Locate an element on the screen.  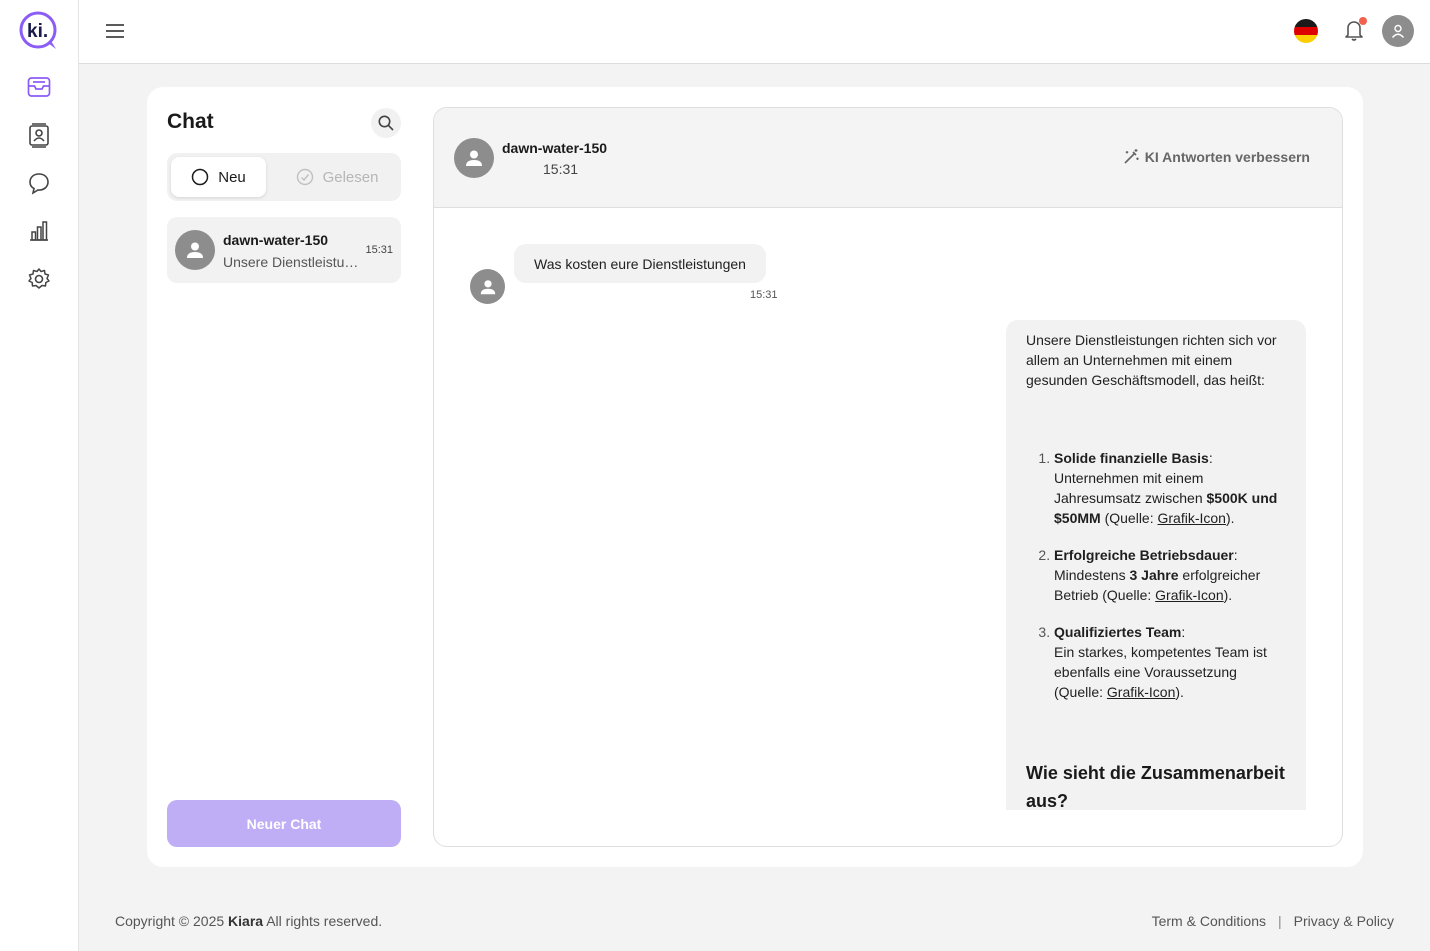
nav-inbox is located at coordinates (39, 87).